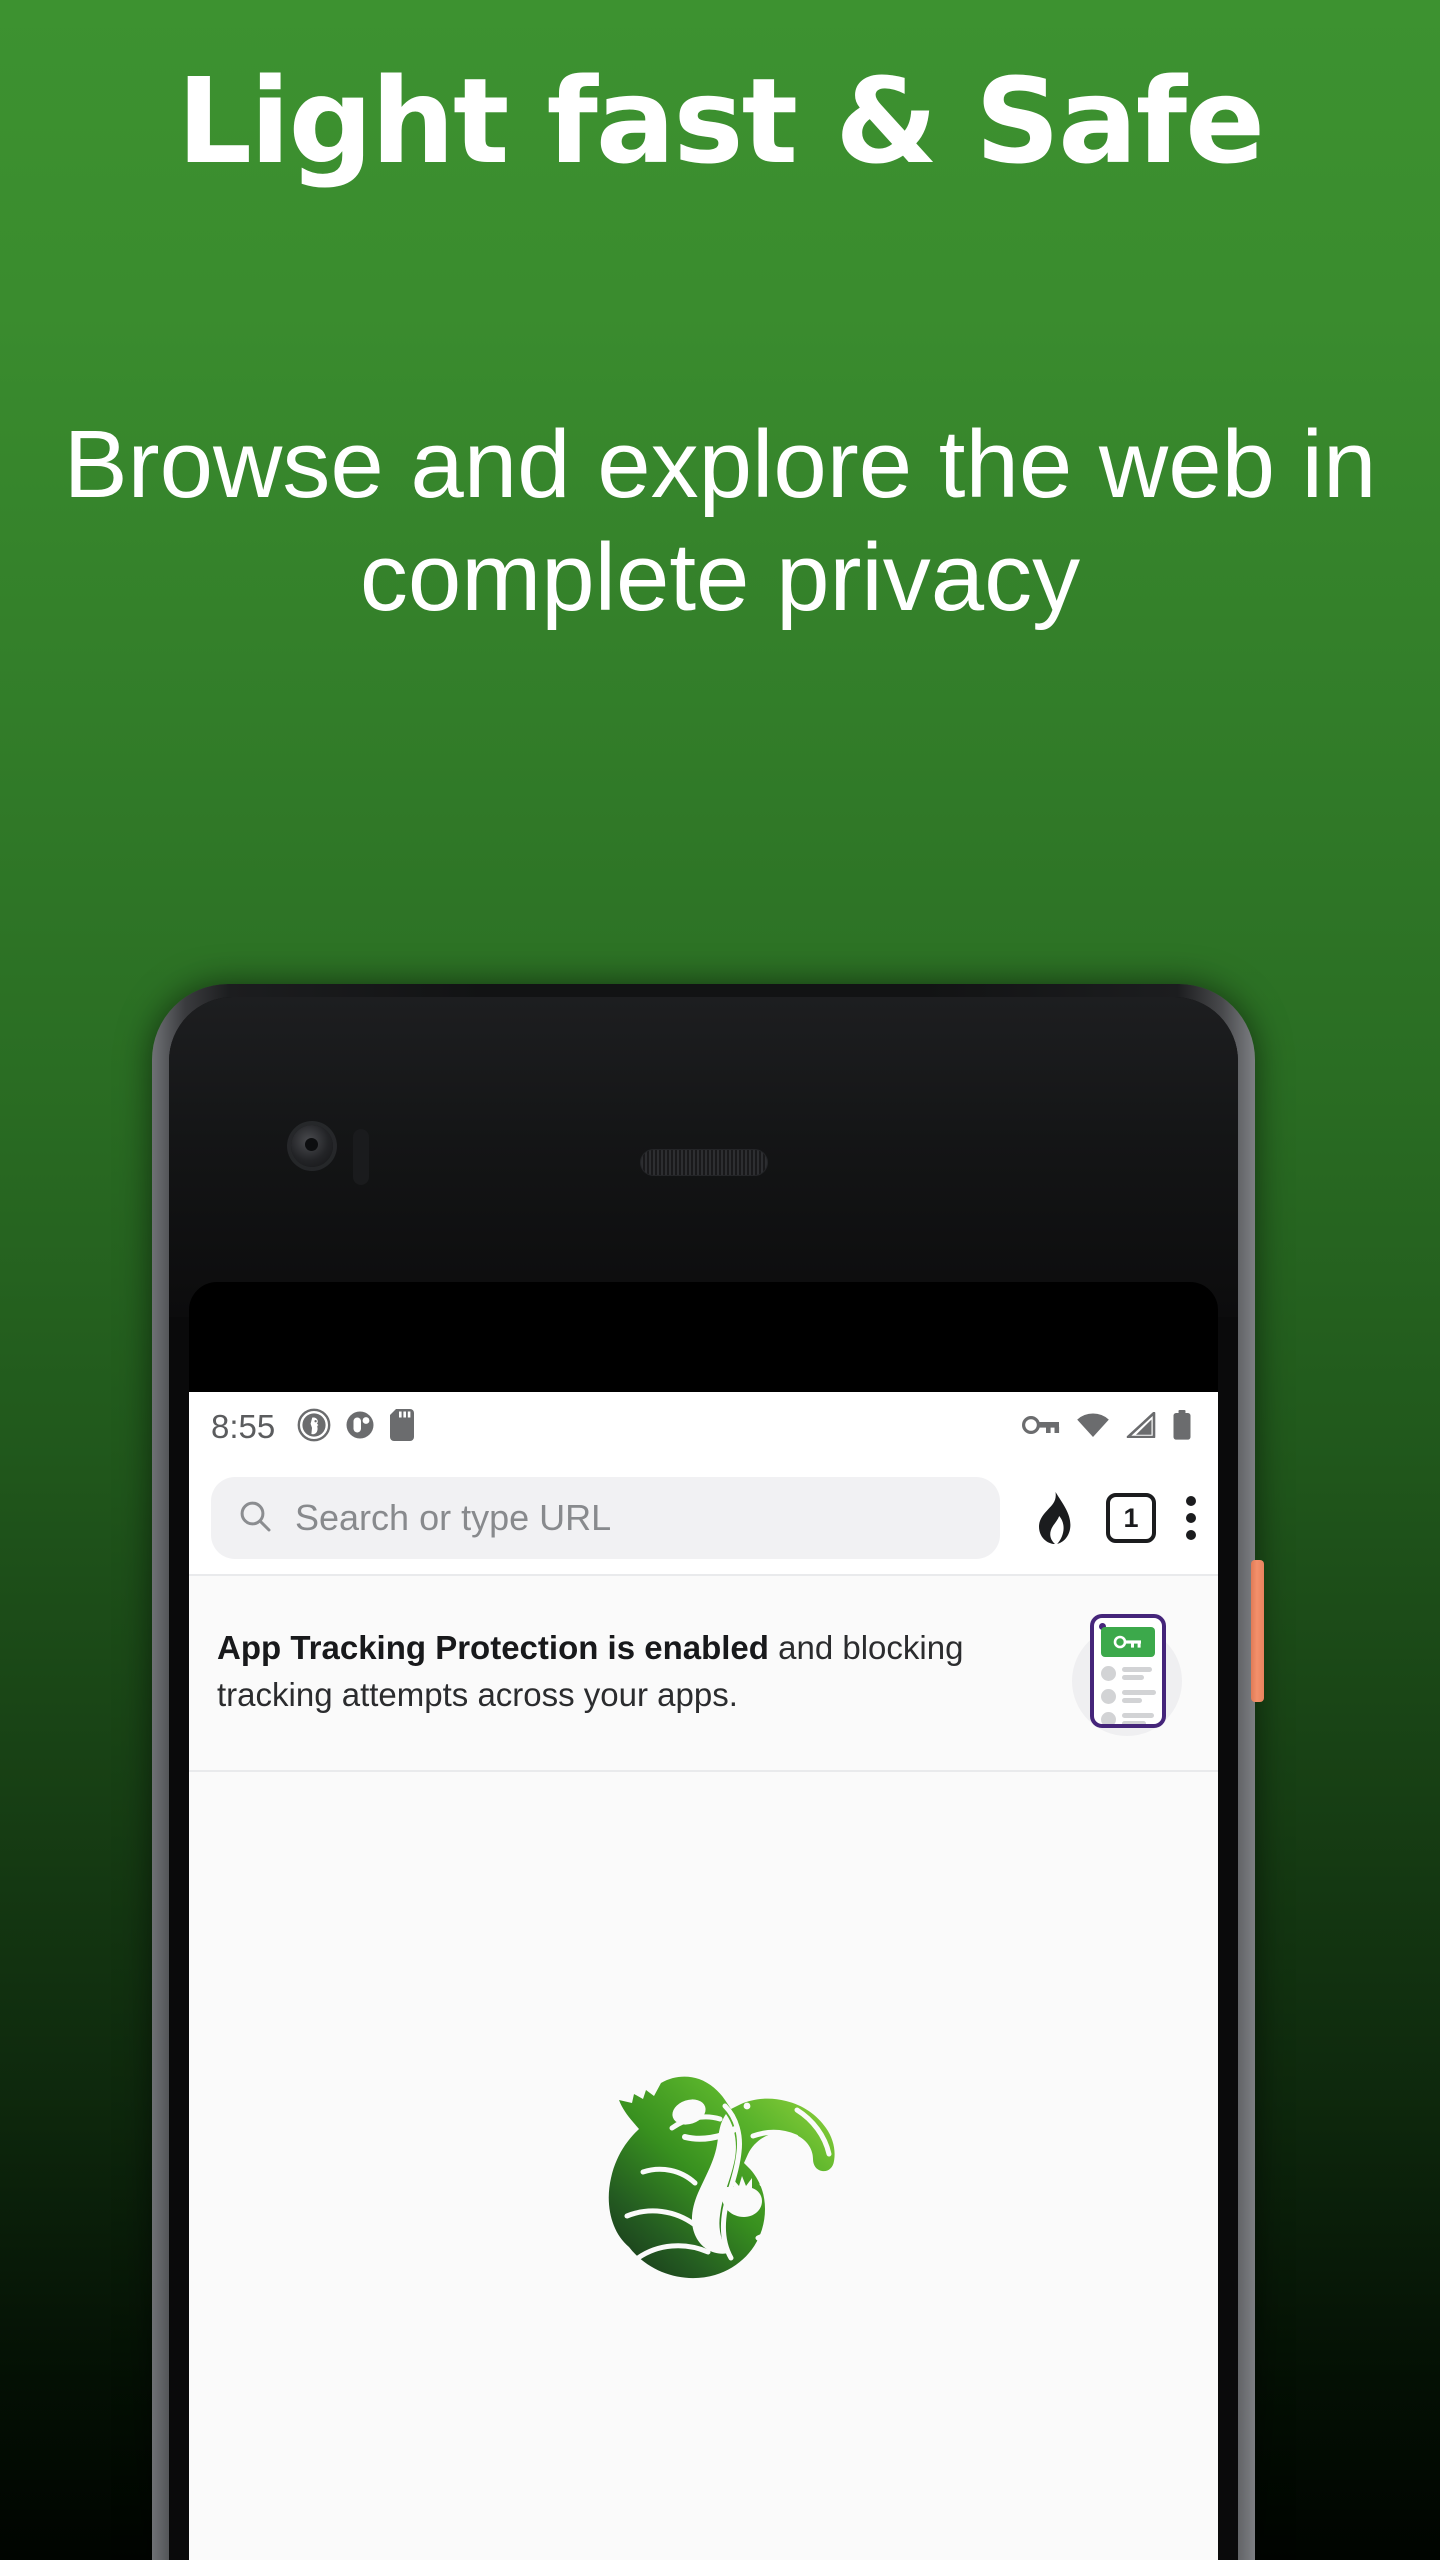  Describe the element at coordinates (360, 1427) in the screenshot. I see `app-notification-icon` at that location.